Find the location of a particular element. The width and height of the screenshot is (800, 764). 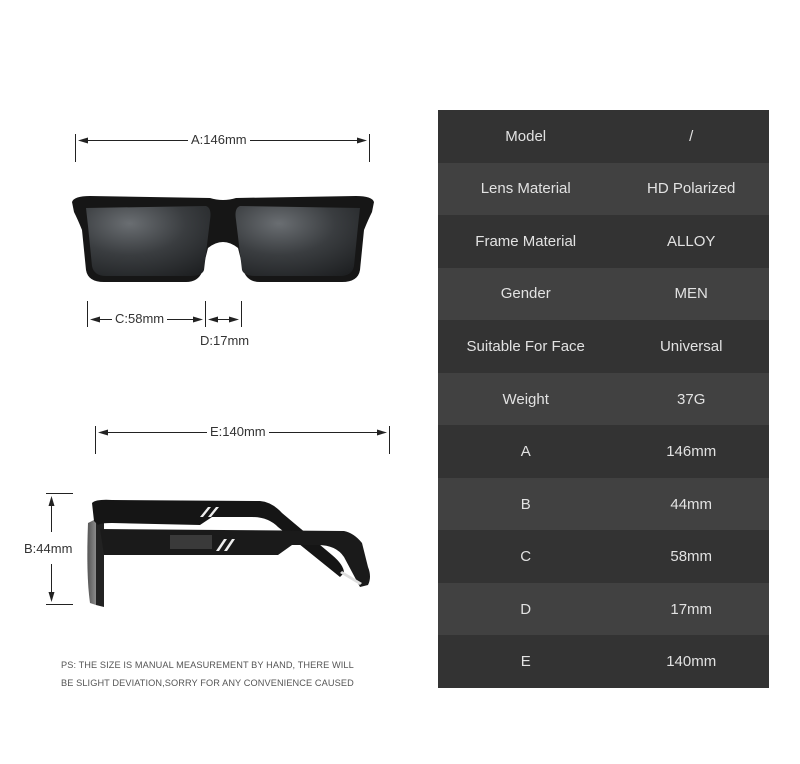

spec-value: / is located at coordinates (691, 136).